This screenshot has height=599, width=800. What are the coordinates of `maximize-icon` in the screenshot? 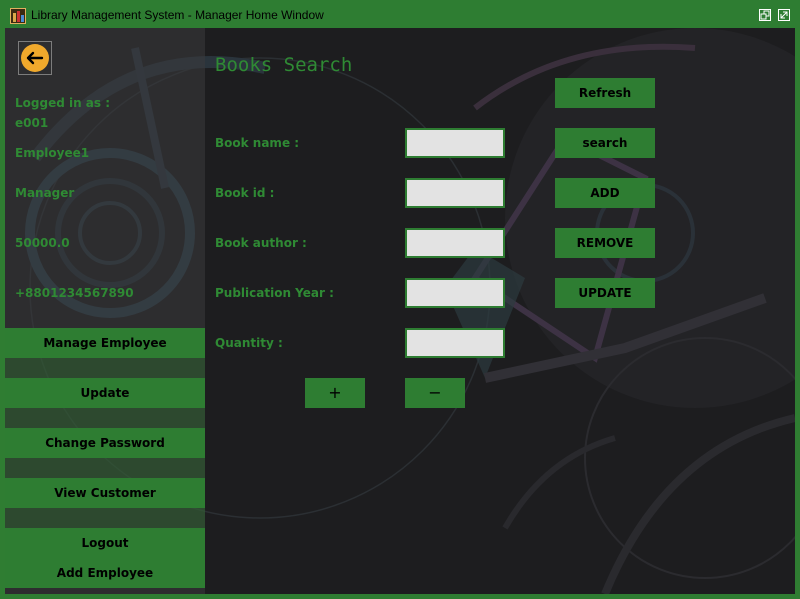 It's located at (784, 15).